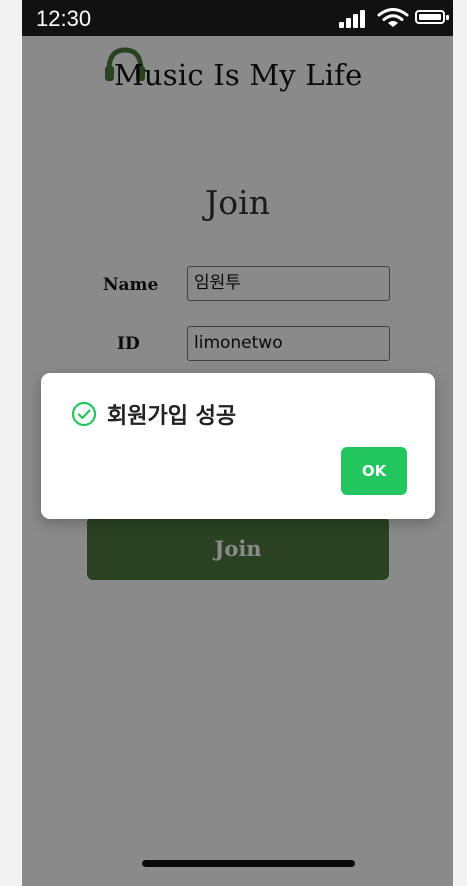  I want to click on success-dialog: 회원가입 성공 OK, so click(238, 446).